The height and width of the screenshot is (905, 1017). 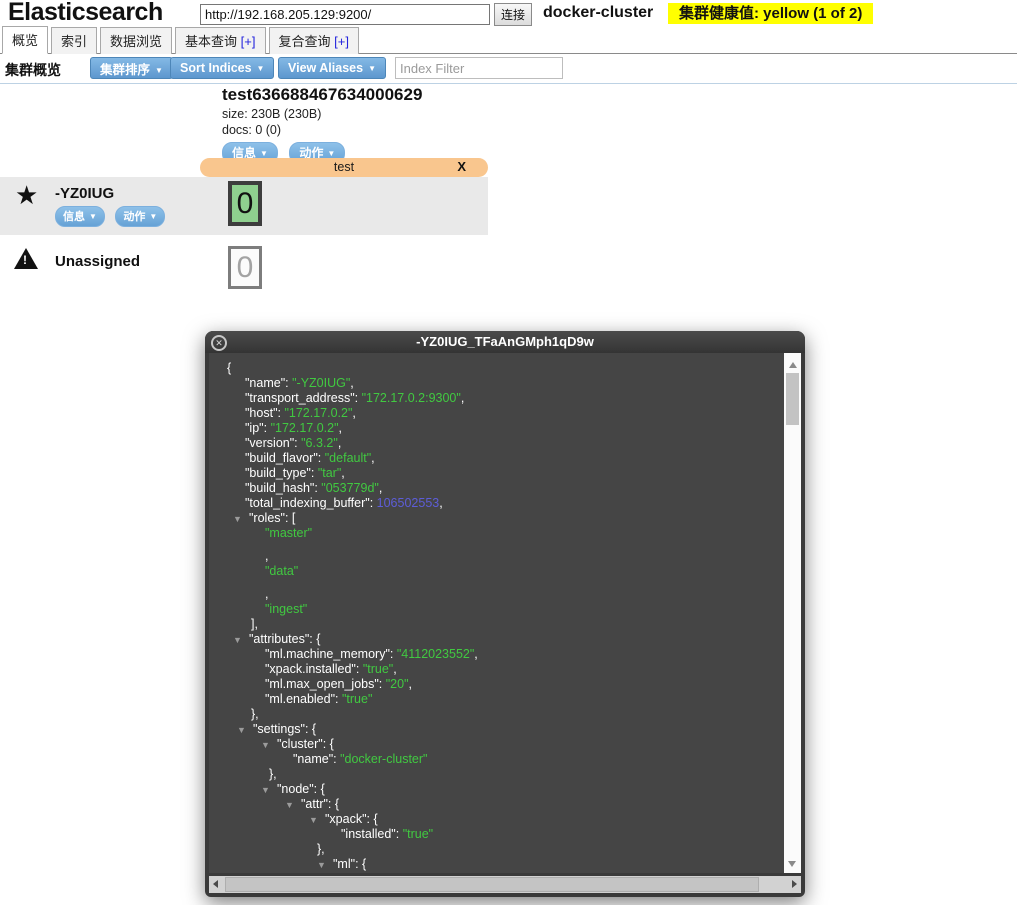 I want to click on scroll-left-icon, so click(x=215, y=884).